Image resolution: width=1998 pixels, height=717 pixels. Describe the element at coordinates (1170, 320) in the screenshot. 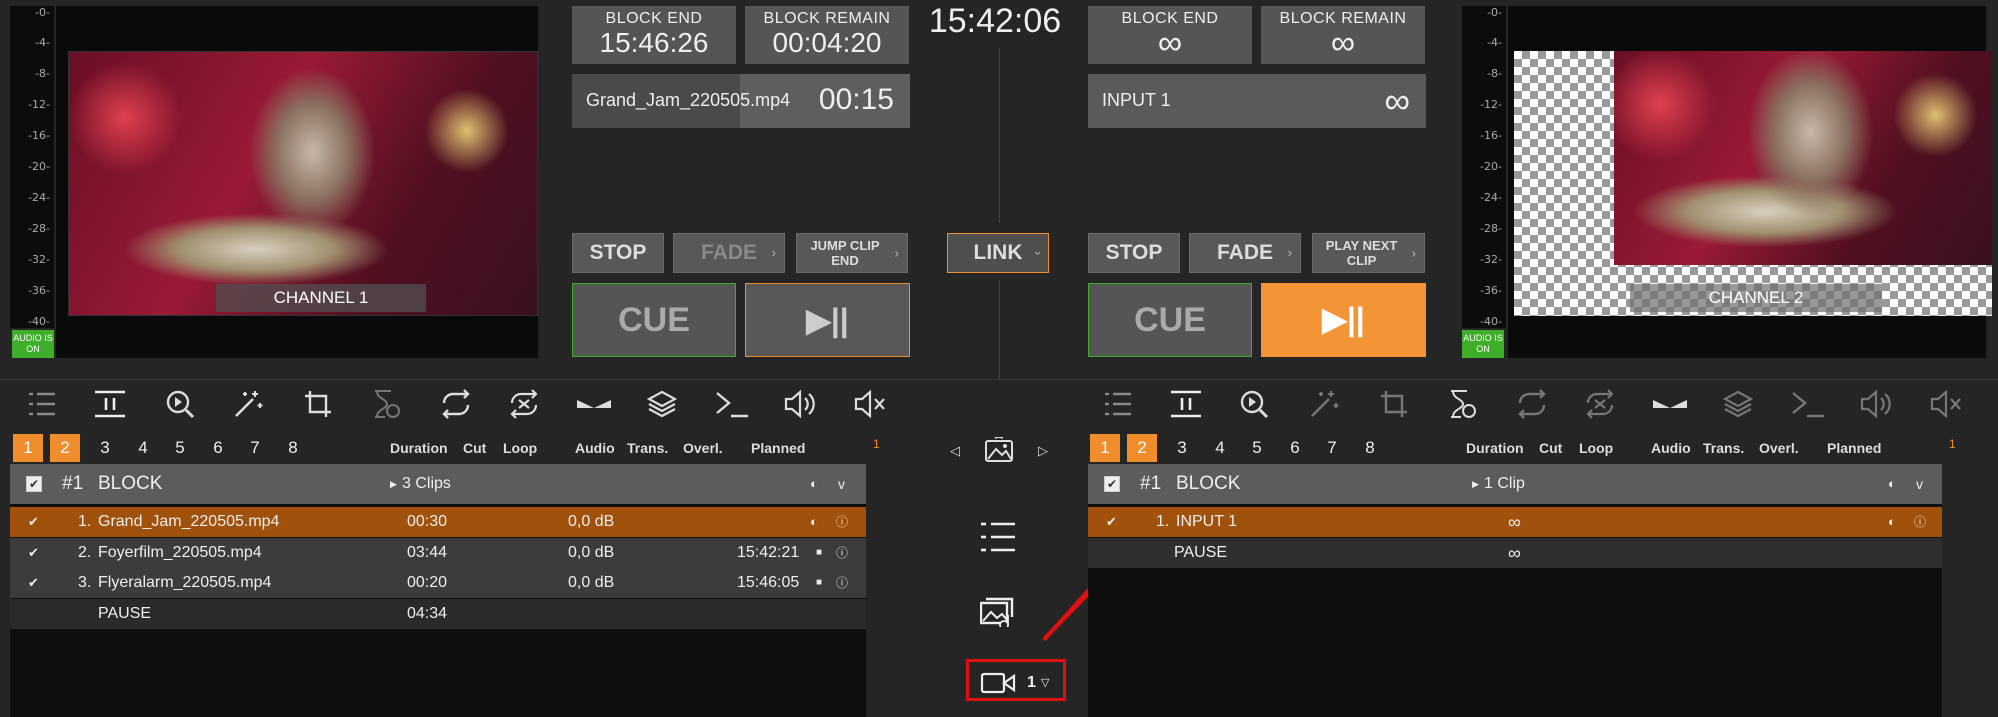

I see `ch2-cue-button: CUE` at that location.